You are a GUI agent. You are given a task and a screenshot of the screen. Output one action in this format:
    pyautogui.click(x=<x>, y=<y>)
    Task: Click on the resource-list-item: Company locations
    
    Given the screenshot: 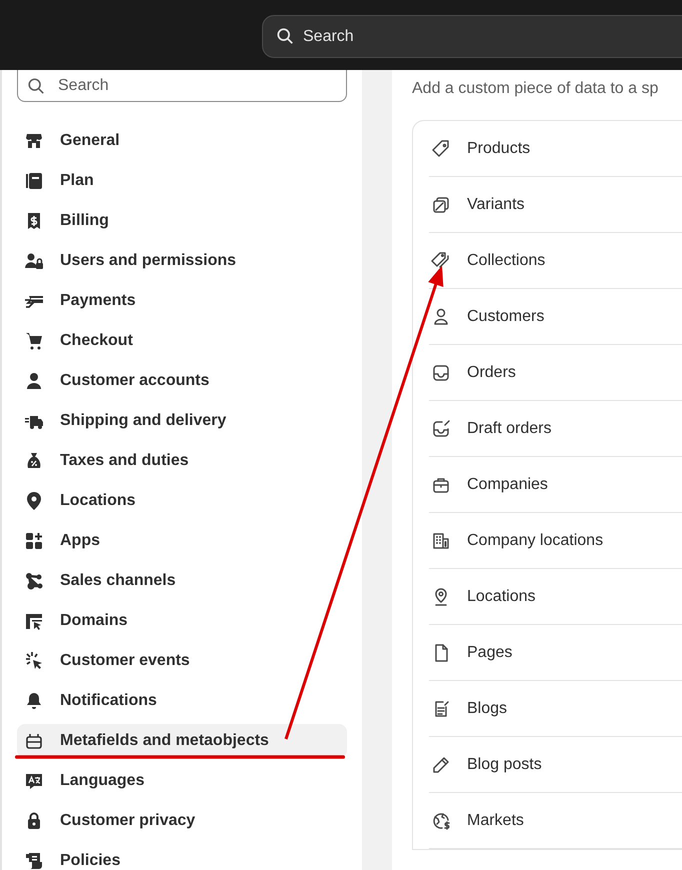 What is the action you would take?
    pyautogui.click(x=555, y=541)
    